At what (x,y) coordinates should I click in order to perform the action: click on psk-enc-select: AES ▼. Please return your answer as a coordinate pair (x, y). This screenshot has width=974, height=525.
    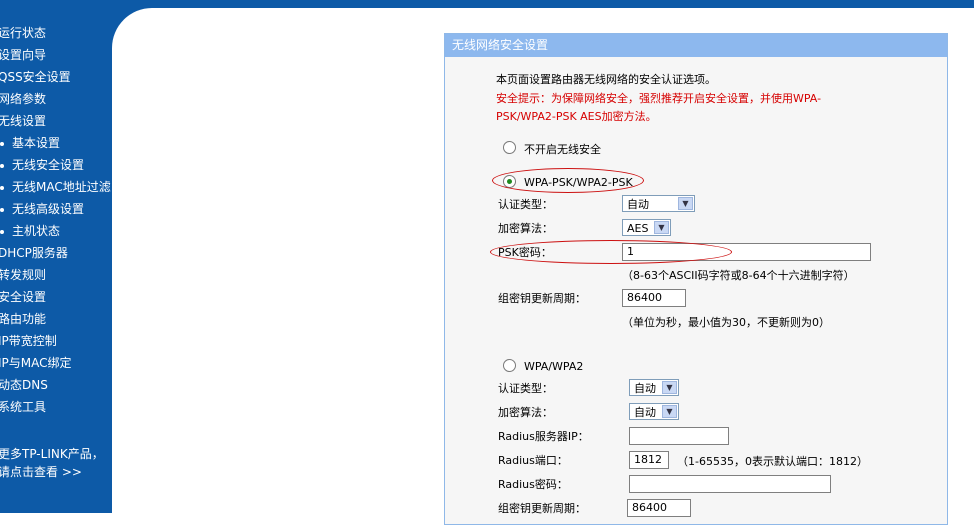
    Looking at the image, I should click on (646, 227).